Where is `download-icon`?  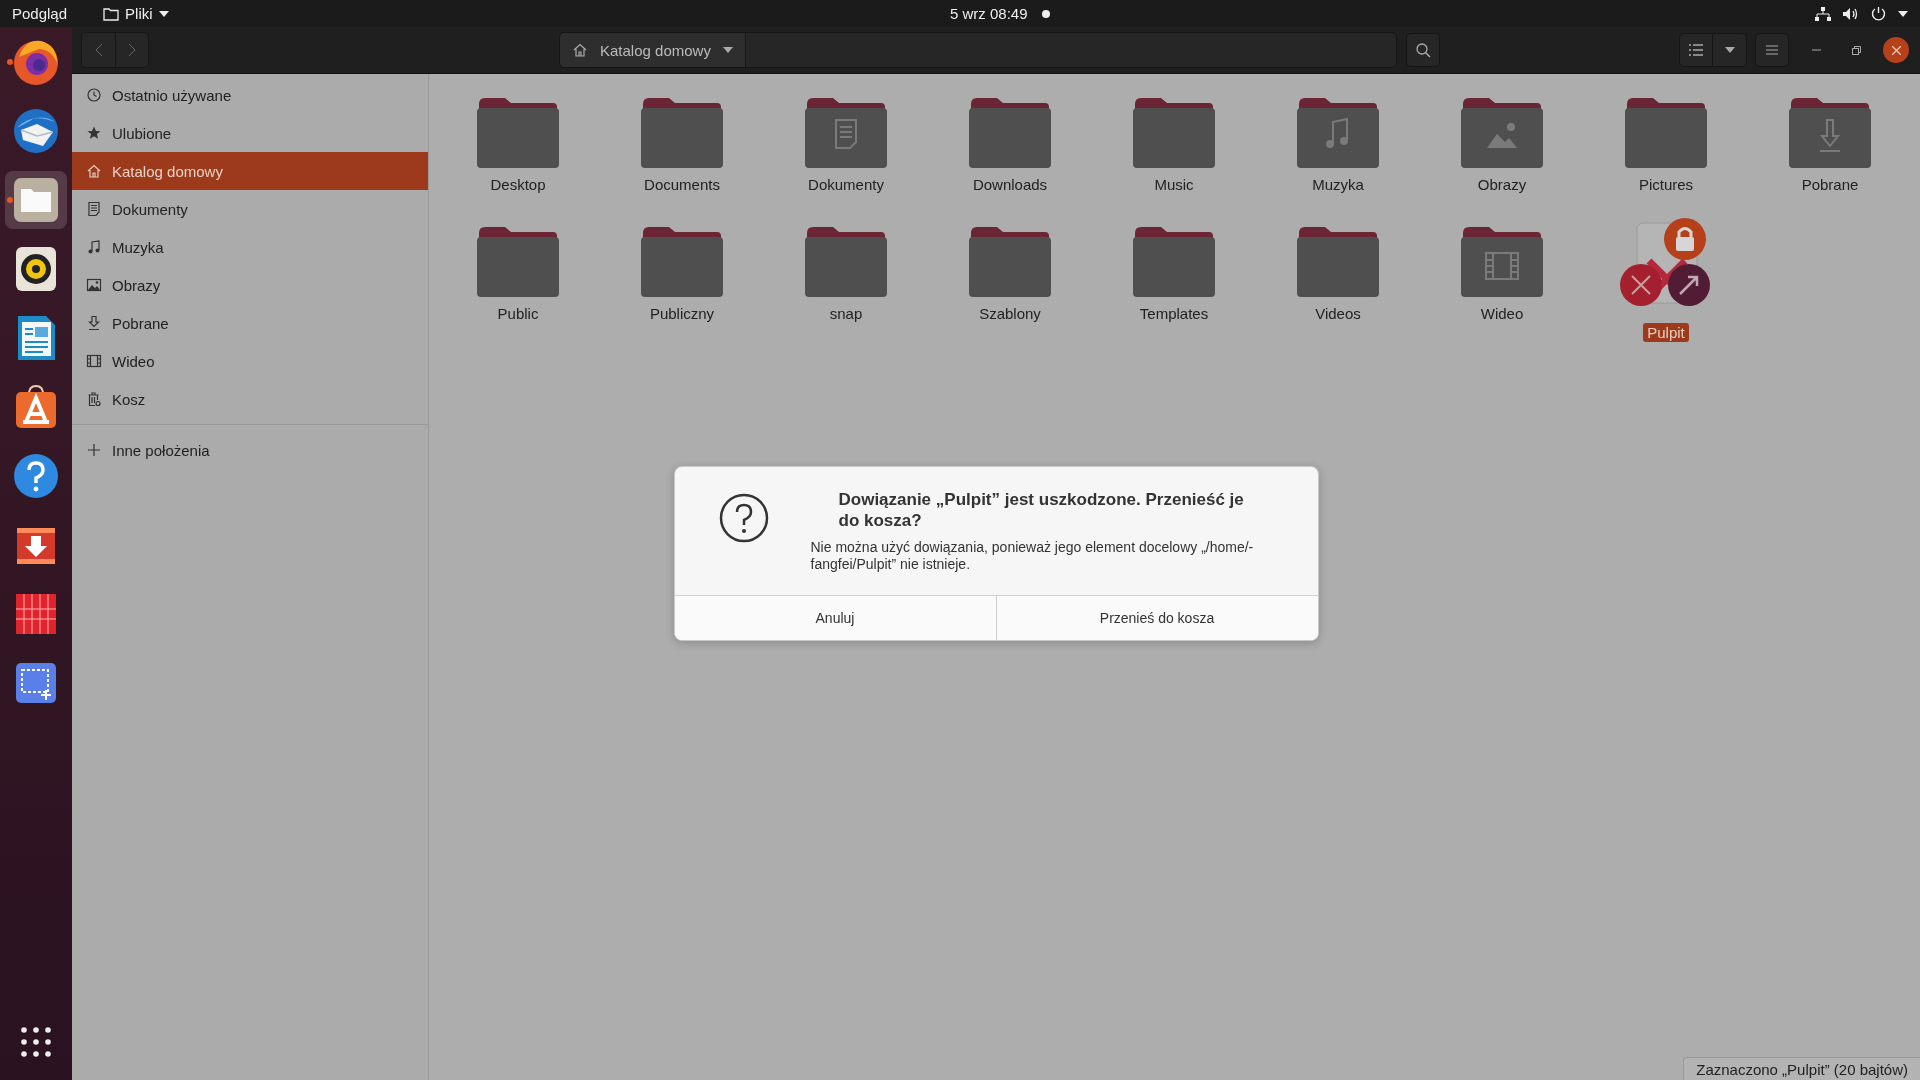
download-icon is located at coordinates (94, 323).